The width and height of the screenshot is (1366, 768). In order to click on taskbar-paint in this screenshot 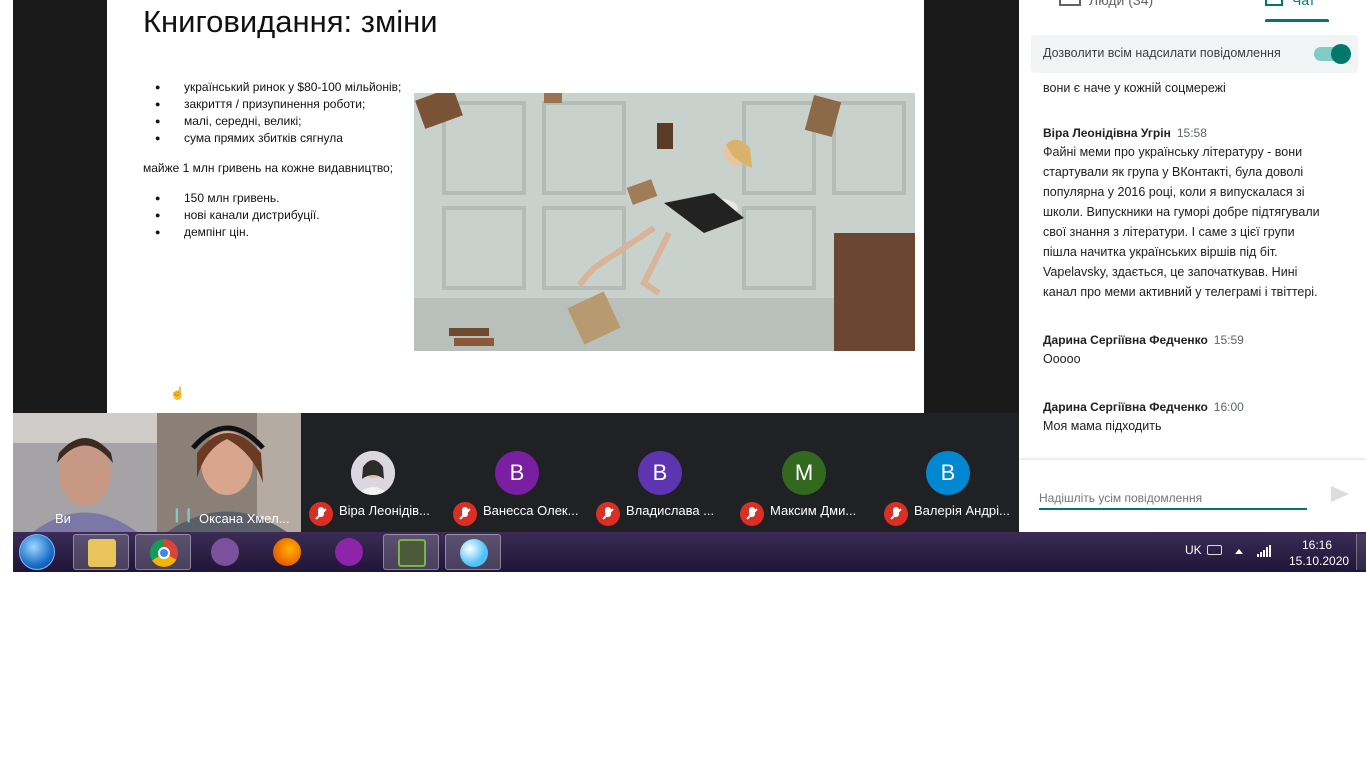, I will do `click(473, 552)`.